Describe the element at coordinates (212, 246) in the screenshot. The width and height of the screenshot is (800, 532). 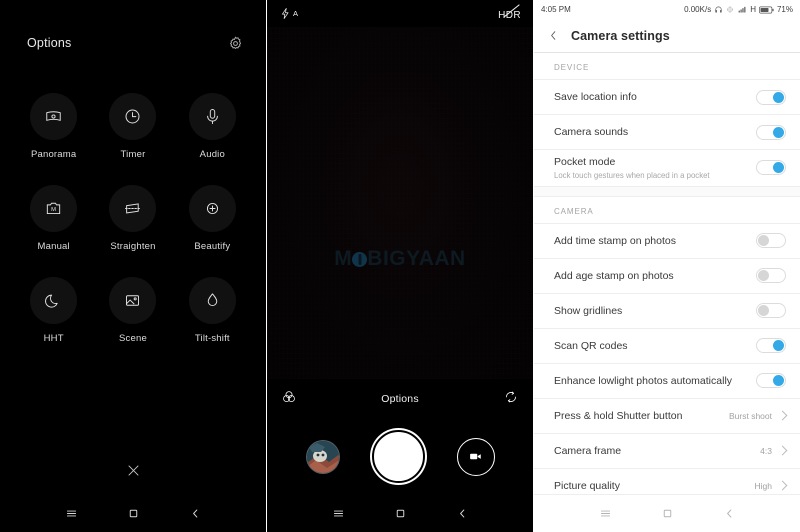
I see `option-label: Beautify` at that location.